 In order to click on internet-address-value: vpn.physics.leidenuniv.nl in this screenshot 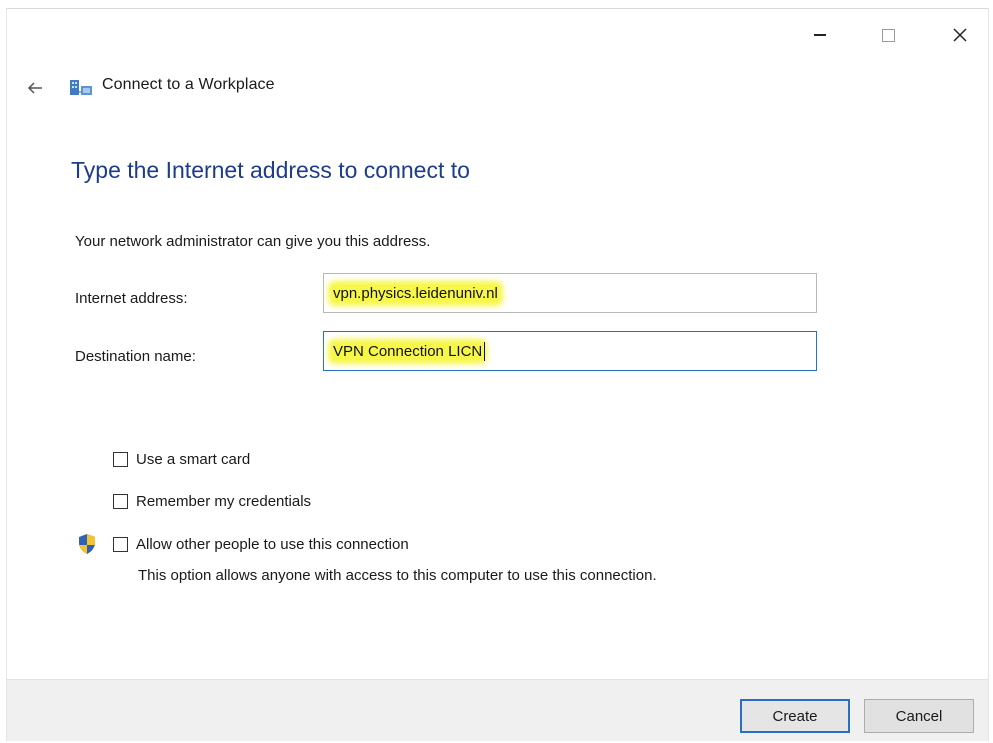, I will do `click(415, 293)`.